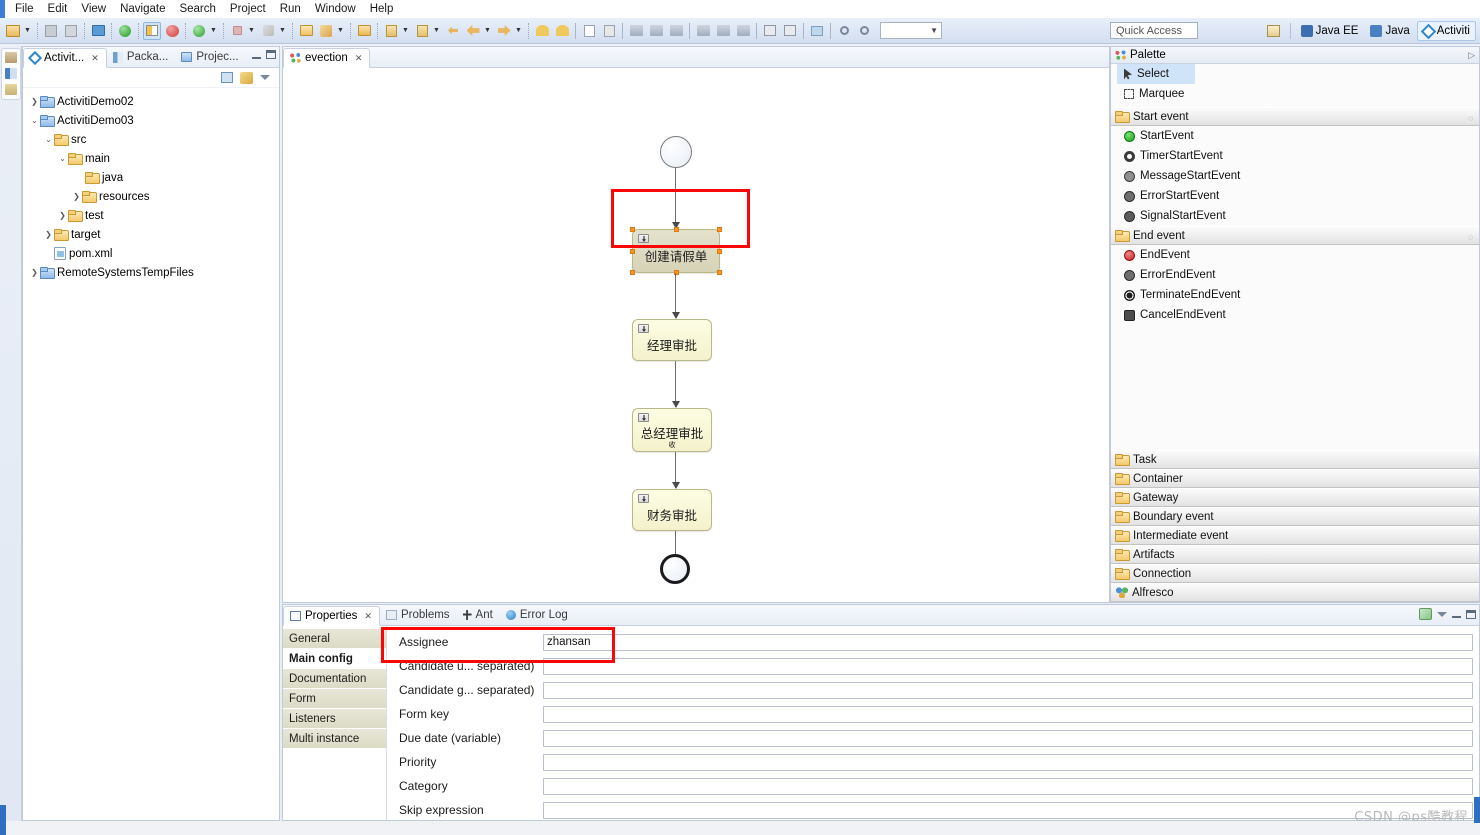 Image resolution: width=1480 pixels, height=835 pixels. Describe the element at coordinates (1295, 478) in the screenshot. I see `palette-drawer-container: Container` at that location.